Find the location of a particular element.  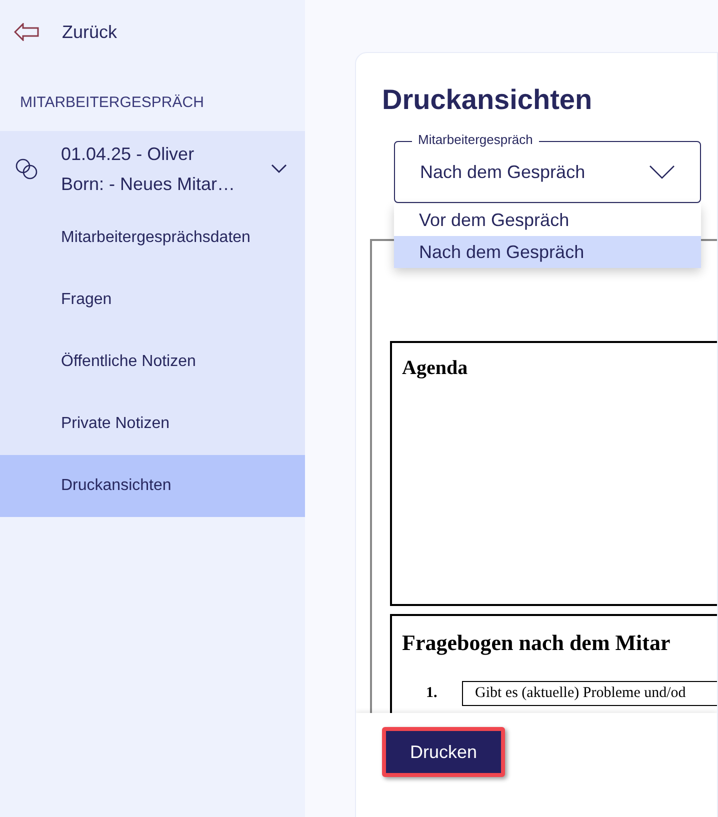

dropdown-option: Vor dem Gespräch is located at coordinates (547, 220).